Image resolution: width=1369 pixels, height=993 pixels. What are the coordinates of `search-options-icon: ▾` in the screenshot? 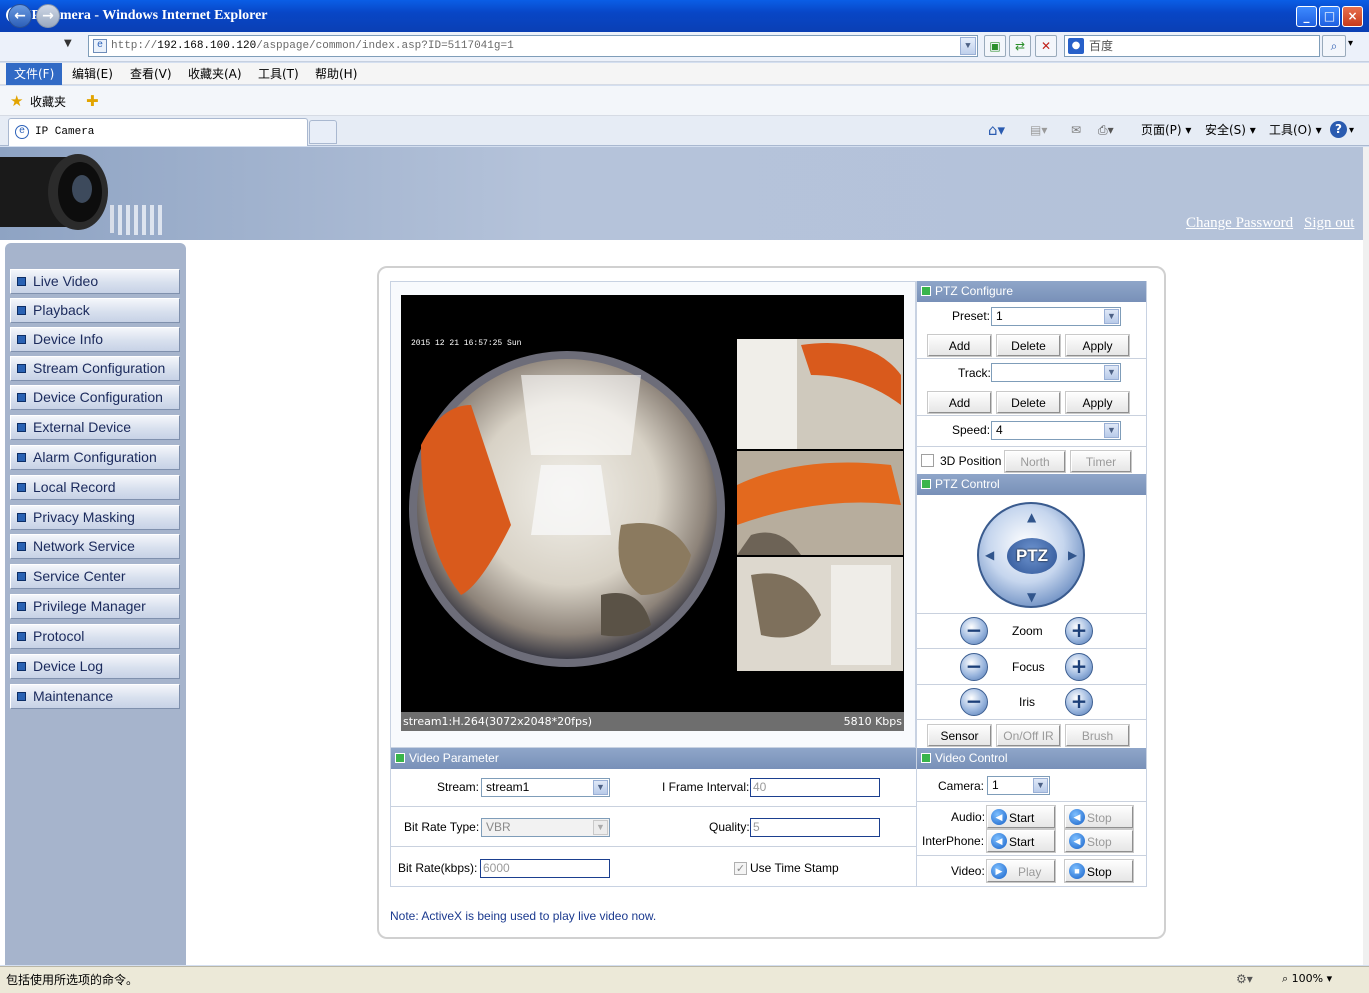 It's located at (1350, 43).